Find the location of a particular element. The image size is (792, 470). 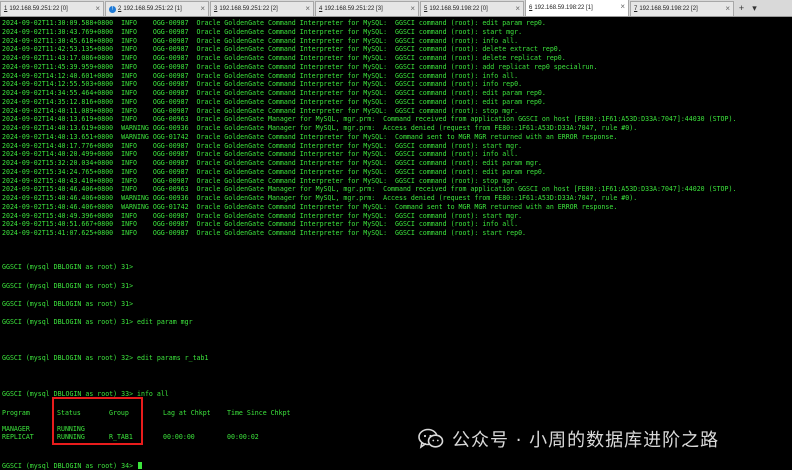

session-tab-4: 4 192.168.59.251:22 [3] × is located at coordinates (367, 8).